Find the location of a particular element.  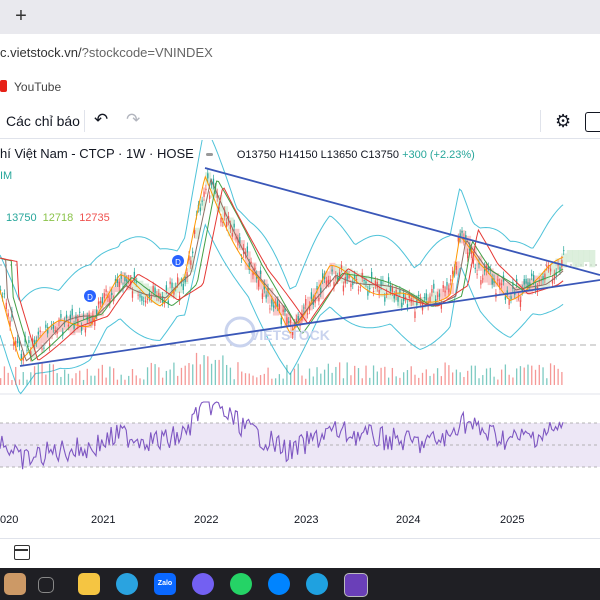

time-axis: 020 2021 2022 2023 2024 2025 is located at coordinates (300, 523).